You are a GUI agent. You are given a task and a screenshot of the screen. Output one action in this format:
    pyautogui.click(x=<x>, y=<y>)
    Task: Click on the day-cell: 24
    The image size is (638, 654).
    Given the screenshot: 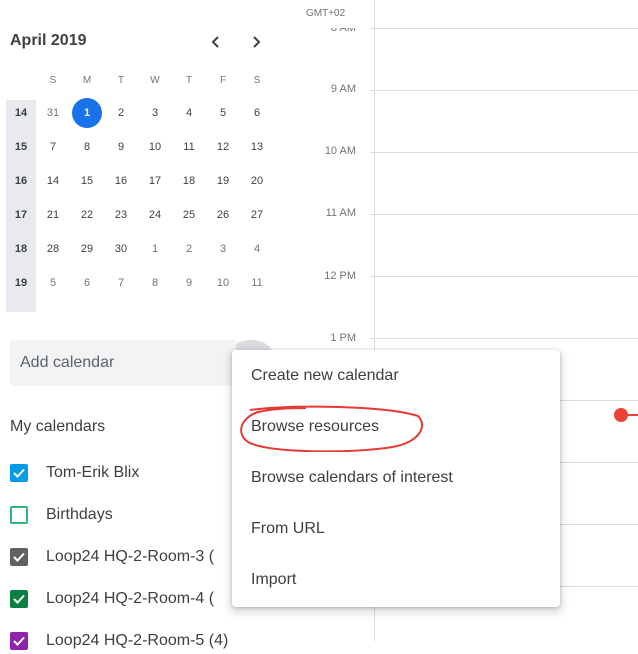 What is the action you would take?
    pyautogui.click(x=155, y=215)
    